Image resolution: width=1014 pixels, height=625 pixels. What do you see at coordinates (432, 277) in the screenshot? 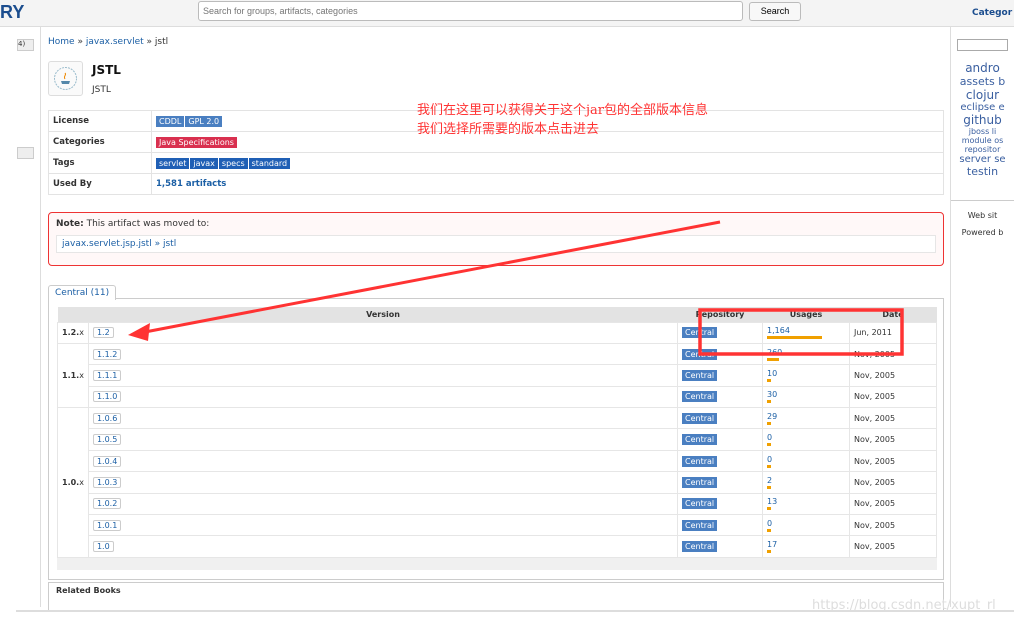
I see `annotation-arrow` at bounding box center [432, 277].